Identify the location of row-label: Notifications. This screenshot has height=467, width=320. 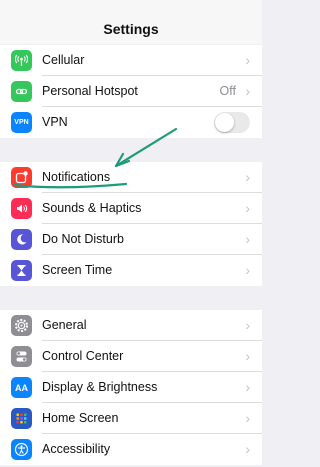
(76, 177).